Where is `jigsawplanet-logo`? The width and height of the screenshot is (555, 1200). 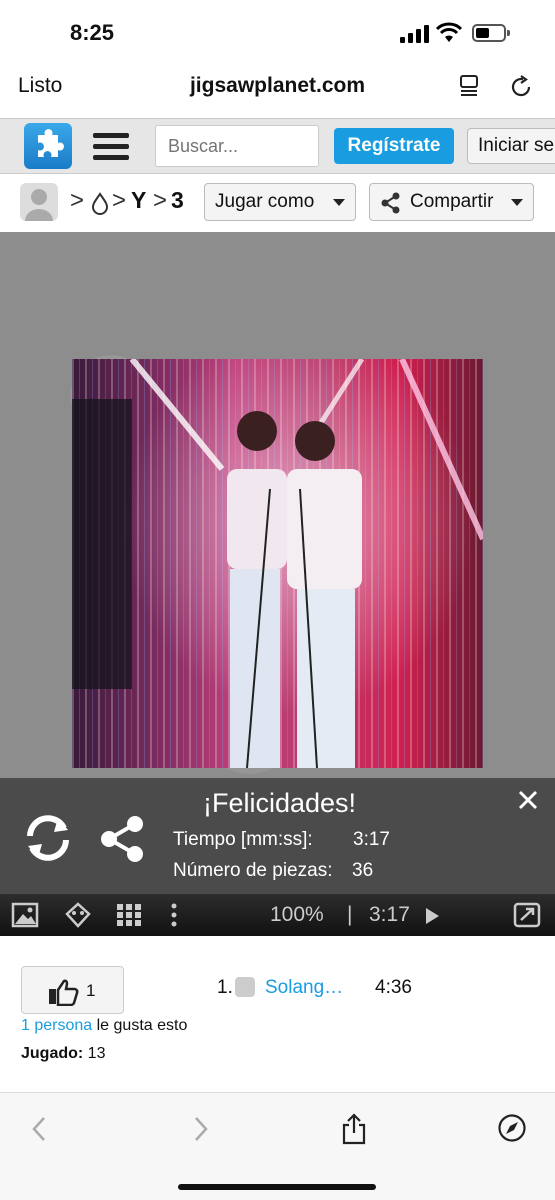
jigsawplanet-logo is located at coordinates (48, 146).